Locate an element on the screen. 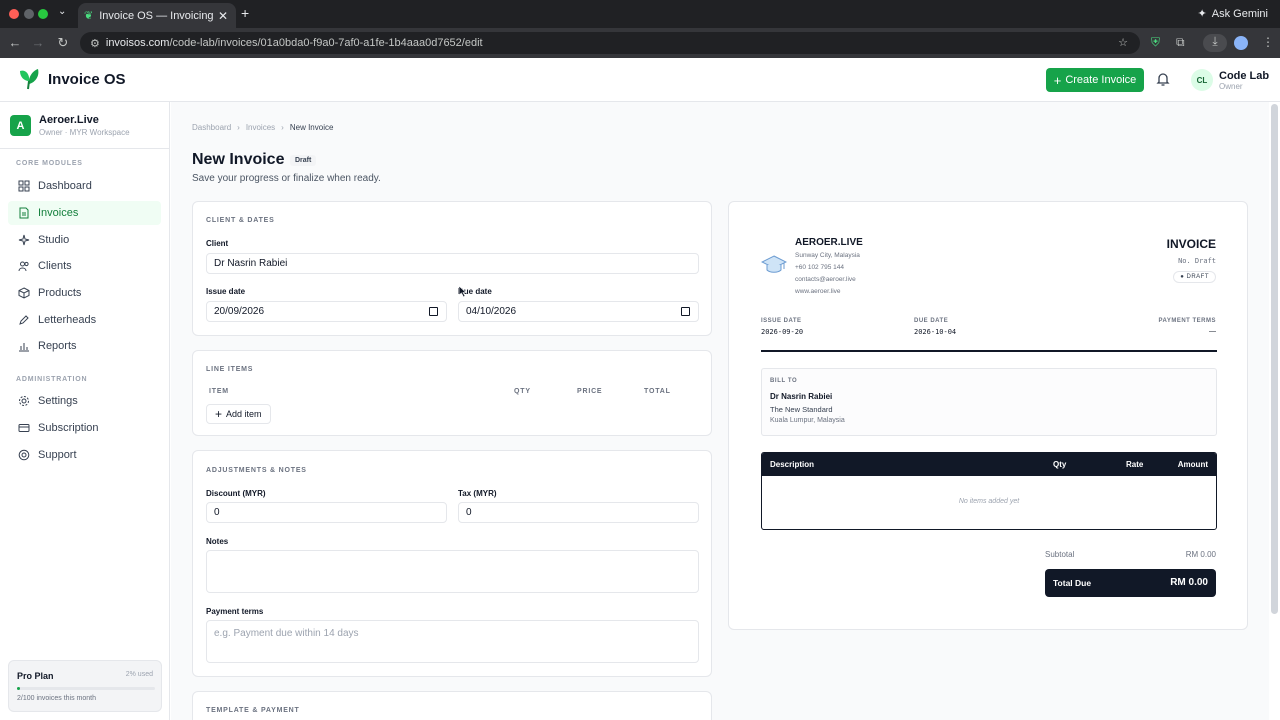 Image resolution: width=1280 pixels, height=720 pixels. browser-tab: ❦ Invoice OS — Invoicing & Bus ✕ is located at coordinates (157, 15).